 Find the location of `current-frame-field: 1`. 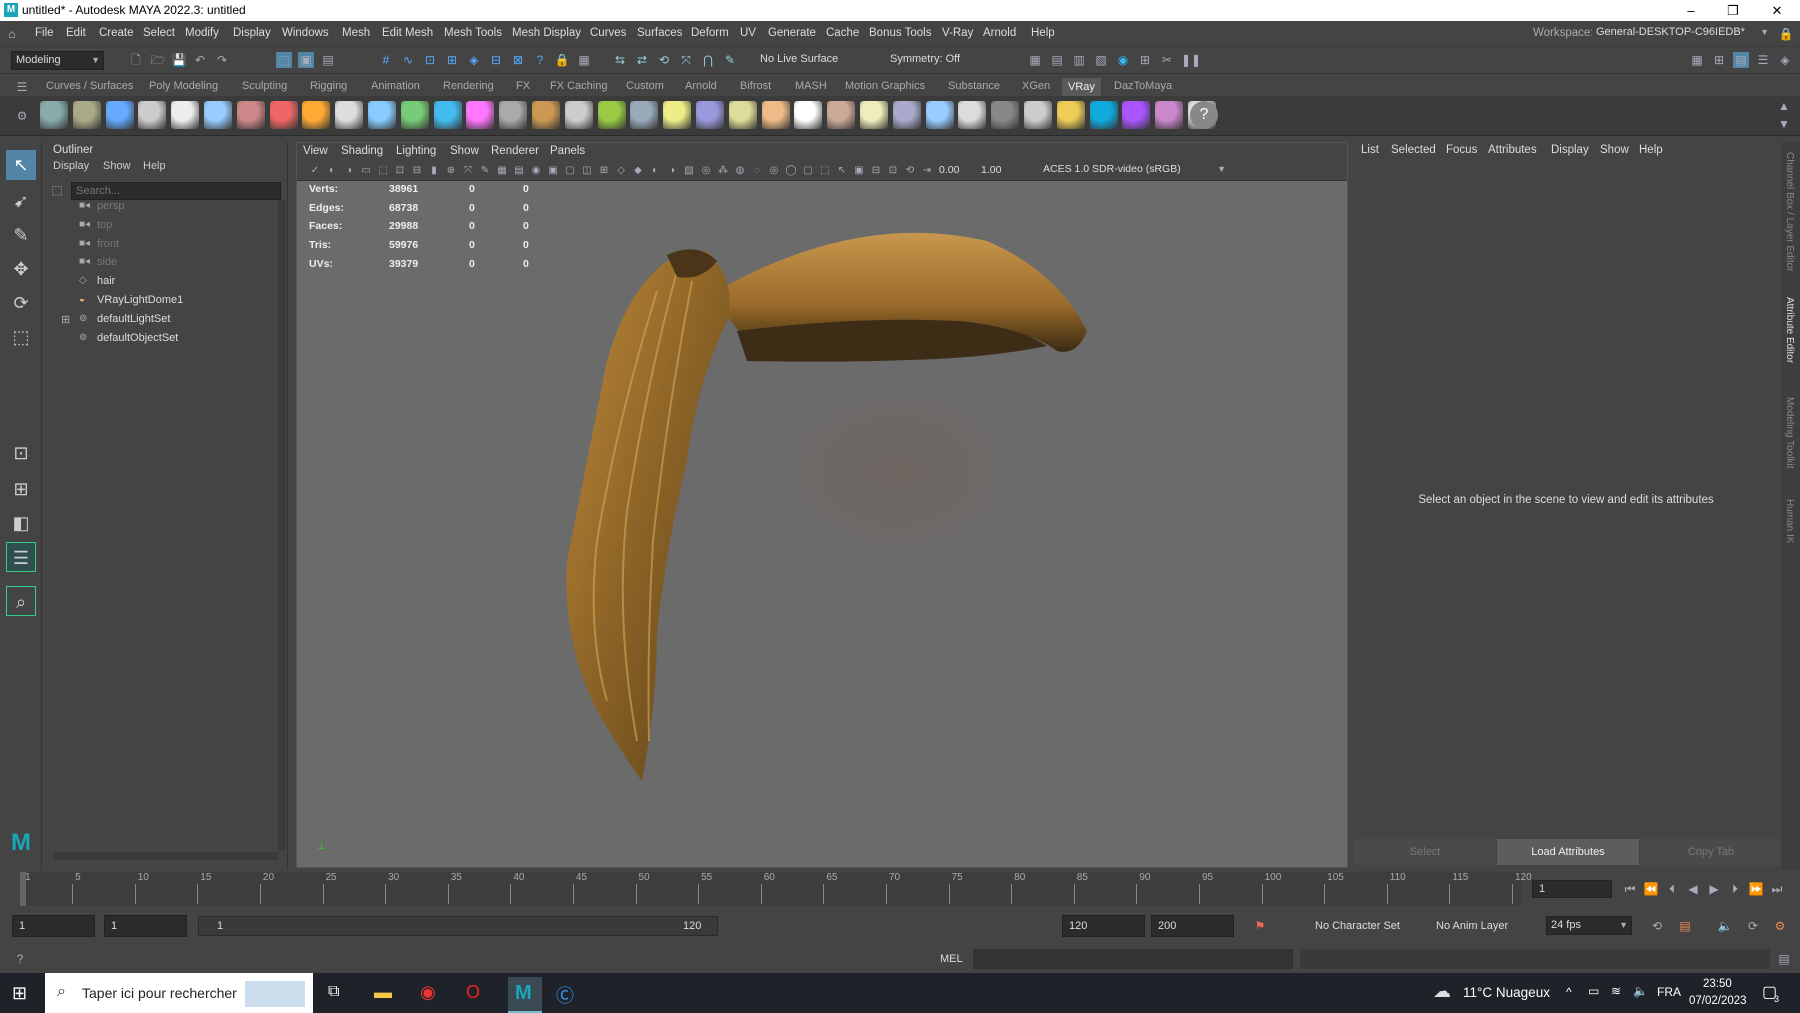

current-frame-field: 1 is located at coordinates (1572, 889).